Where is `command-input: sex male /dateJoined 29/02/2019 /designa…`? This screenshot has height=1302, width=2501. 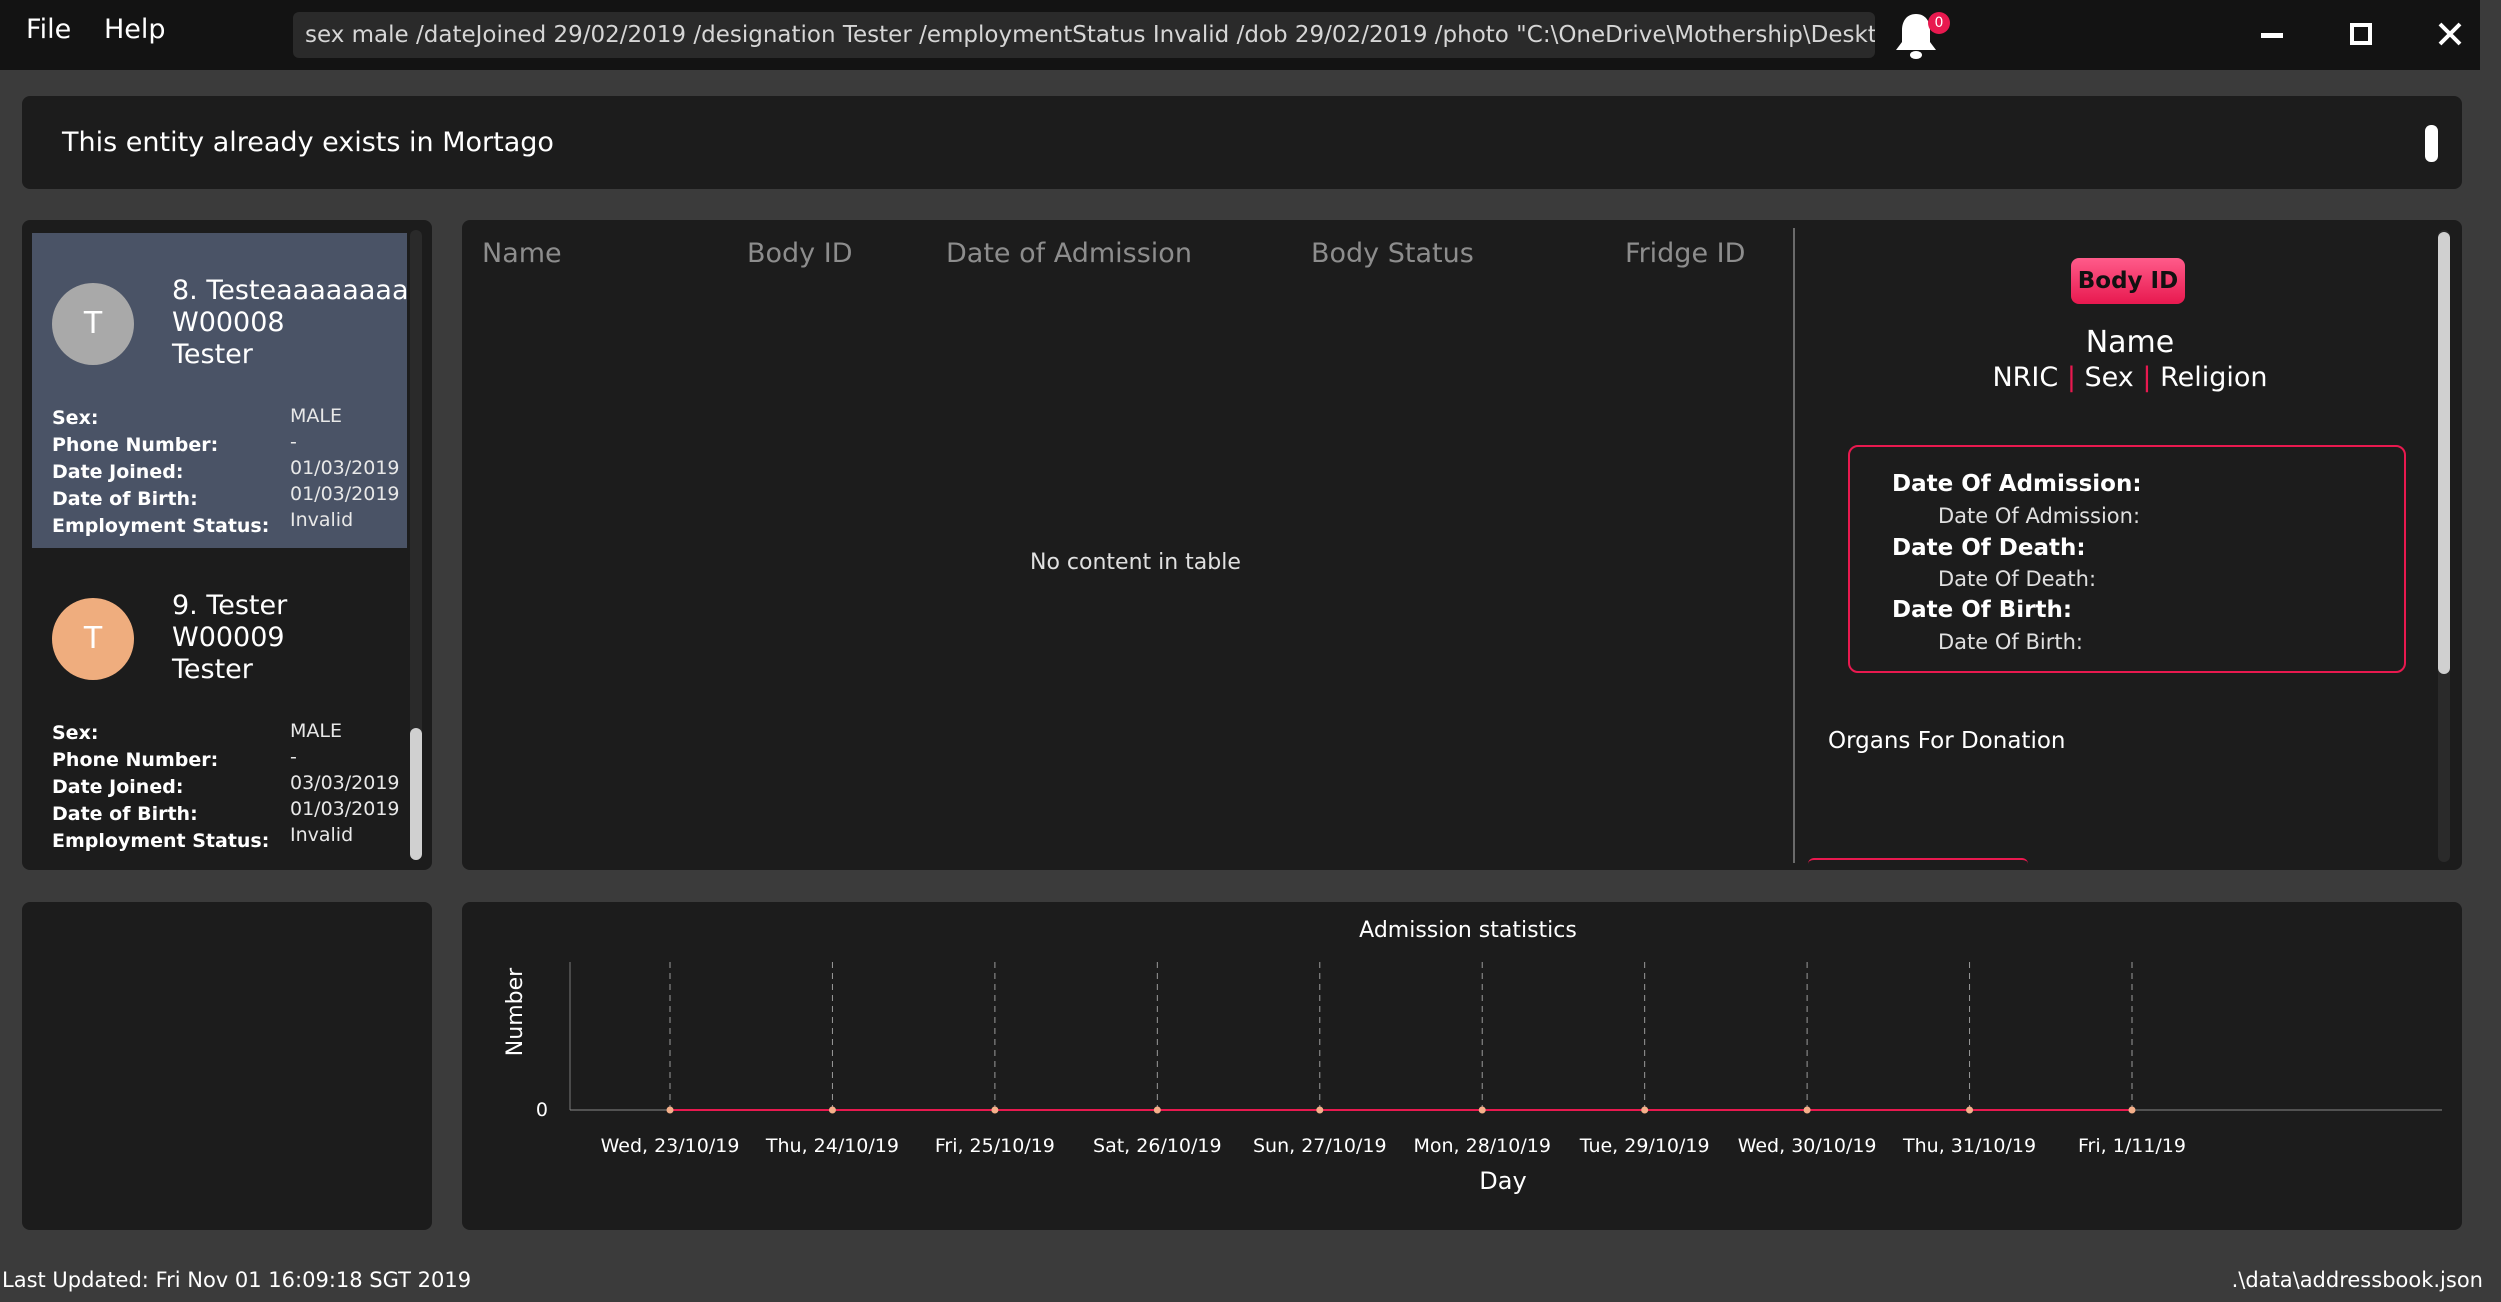
command-input: sex male /dateJoined 29/02/2019 /designa… is located at coordinates (1084, 35).